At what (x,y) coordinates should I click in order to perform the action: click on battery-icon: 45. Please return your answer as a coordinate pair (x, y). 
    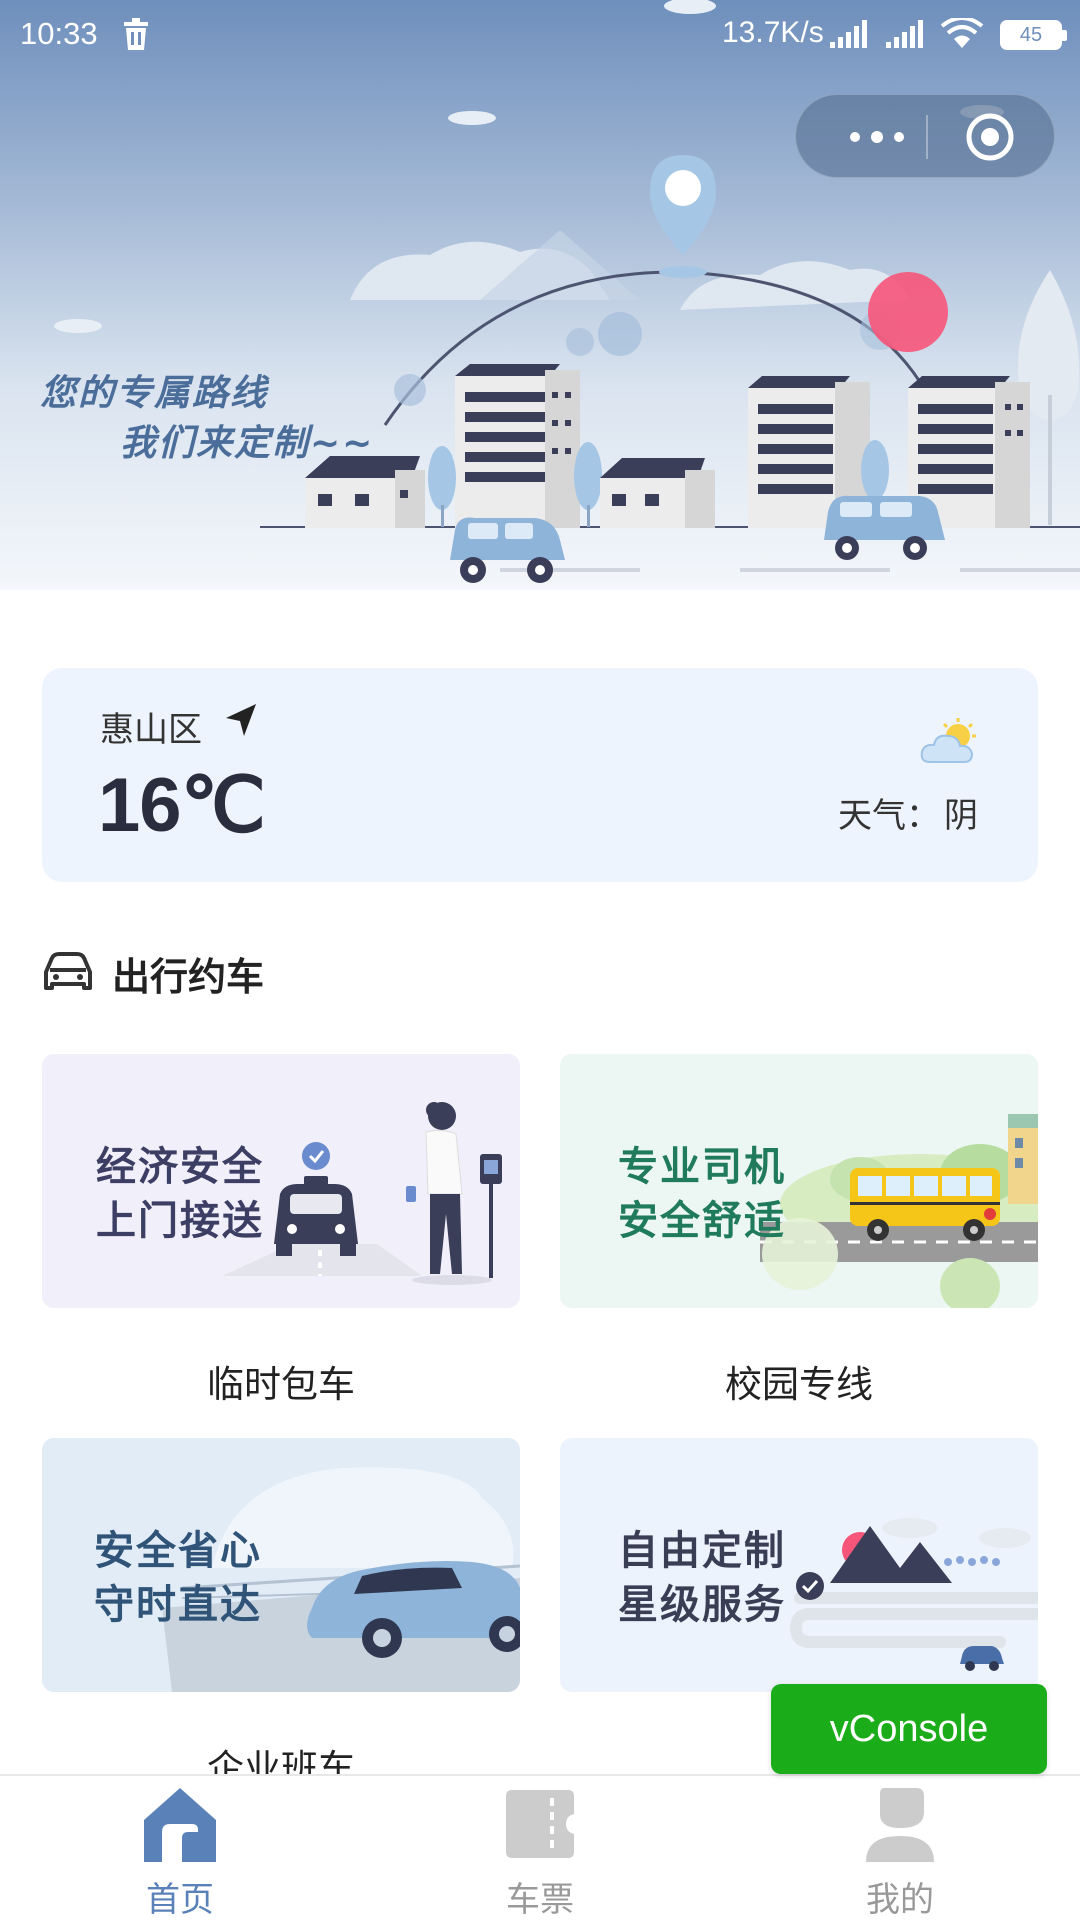
    Looking at the image, I should click on (1033, 35).